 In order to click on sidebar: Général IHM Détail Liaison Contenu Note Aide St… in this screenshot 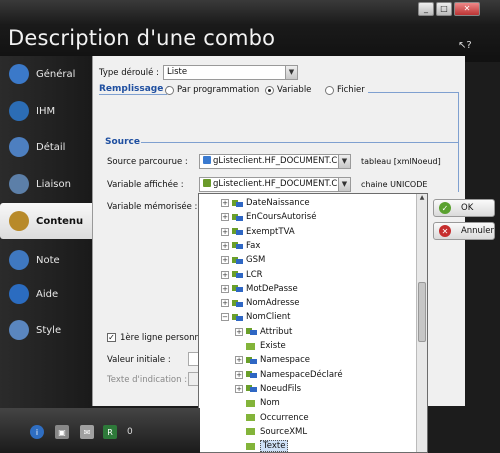, I will do `click(46, 232)`.